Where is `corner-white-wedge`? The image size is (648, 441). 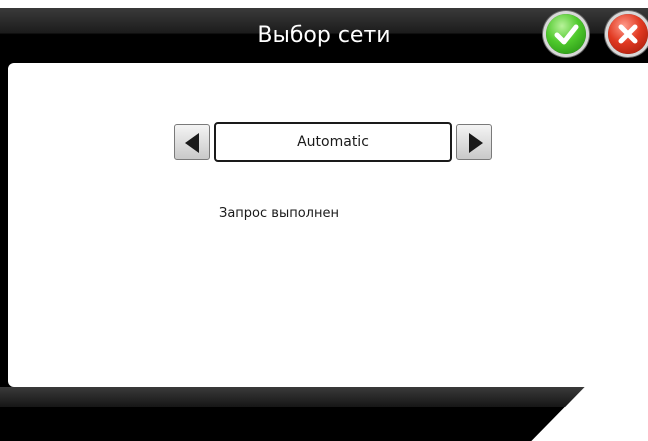 corner-white-wedge is located at coordinates (590, 381).